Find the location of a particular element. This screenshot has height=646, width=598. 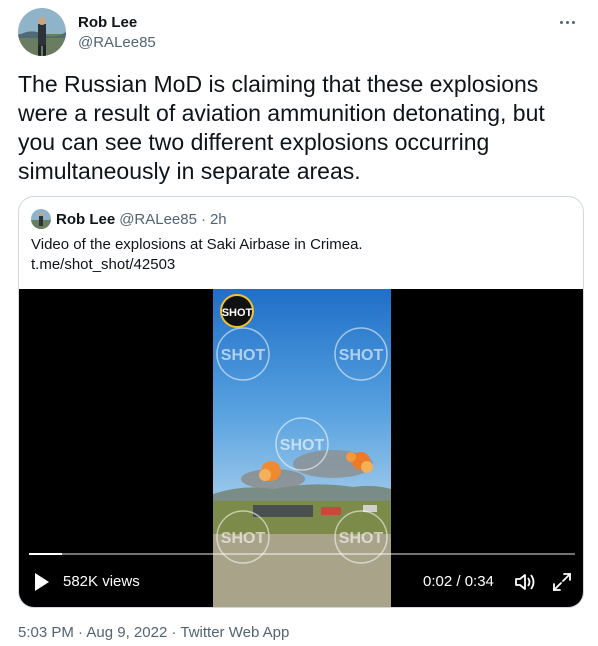

tweet-metadata: 5:03 PM · Aug 9, 2022 · Twitter Web App is located at coordinates (153, 632).